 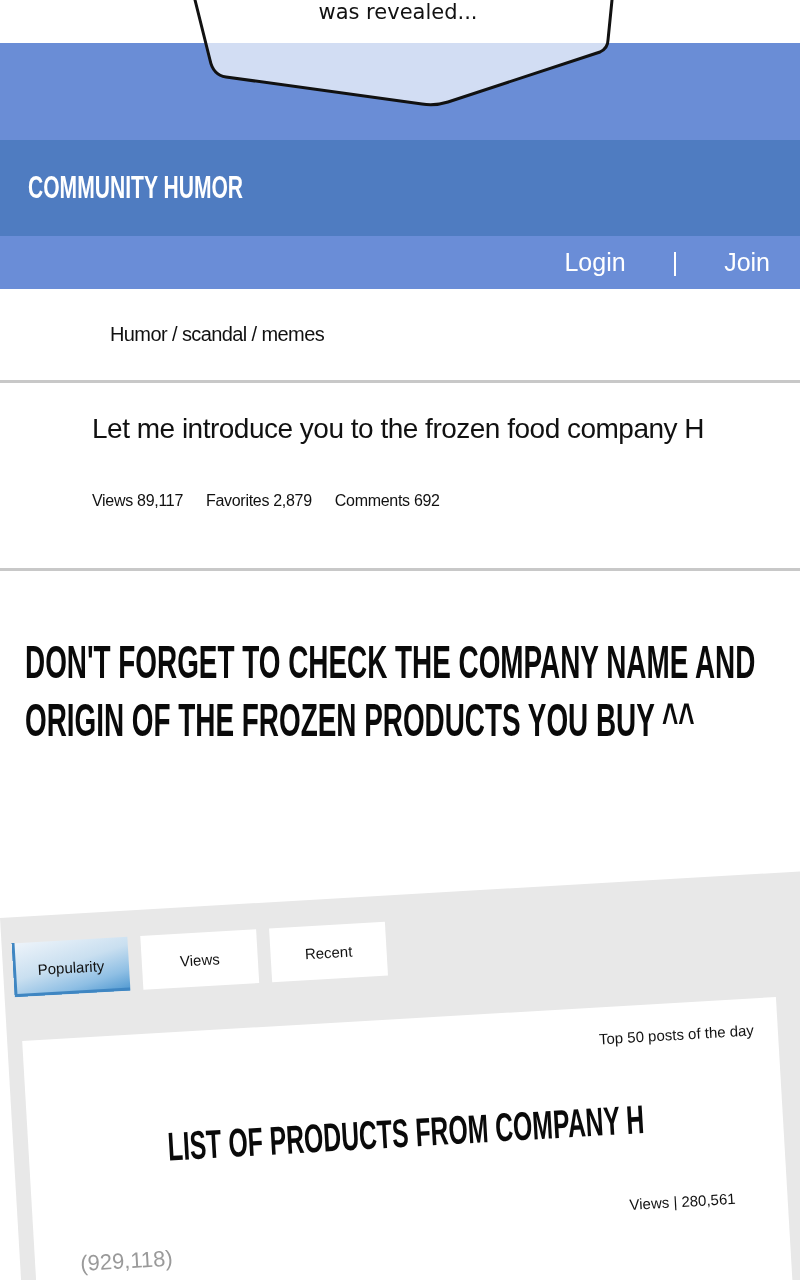 What do you see at coordinates (71, 967) in the screenshot?
I see `tab: Popularity` at bounding box center [71, 967].